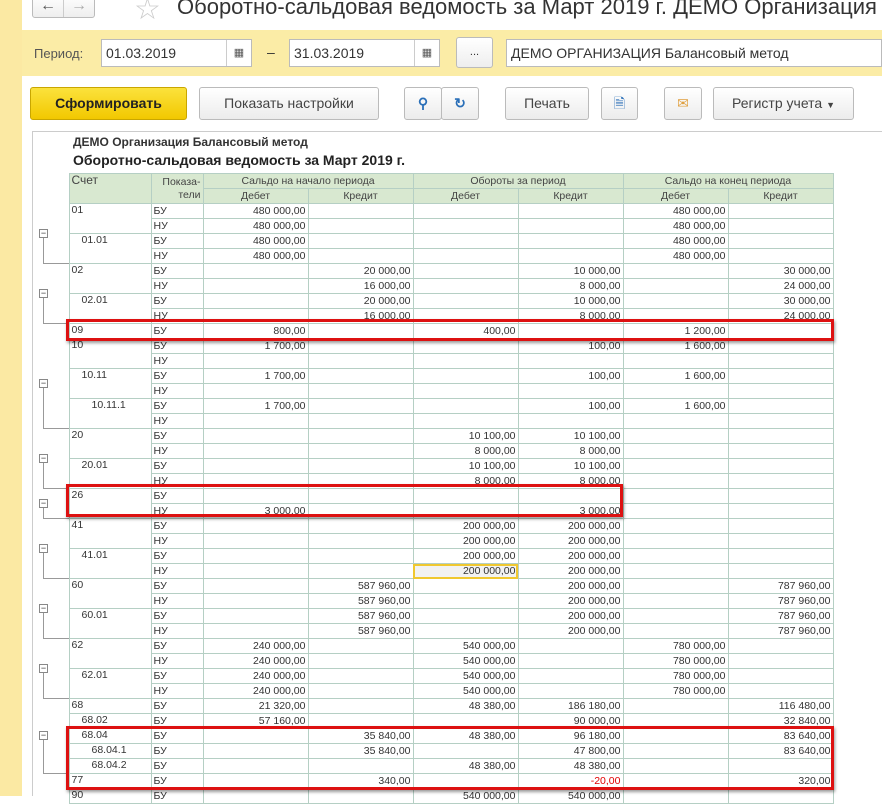 The width and height of the screenshot is (882, 804). Describe the element at coordinates (570, 271) in the screenshot. I see `value-cell: 10 000,00` at that location.